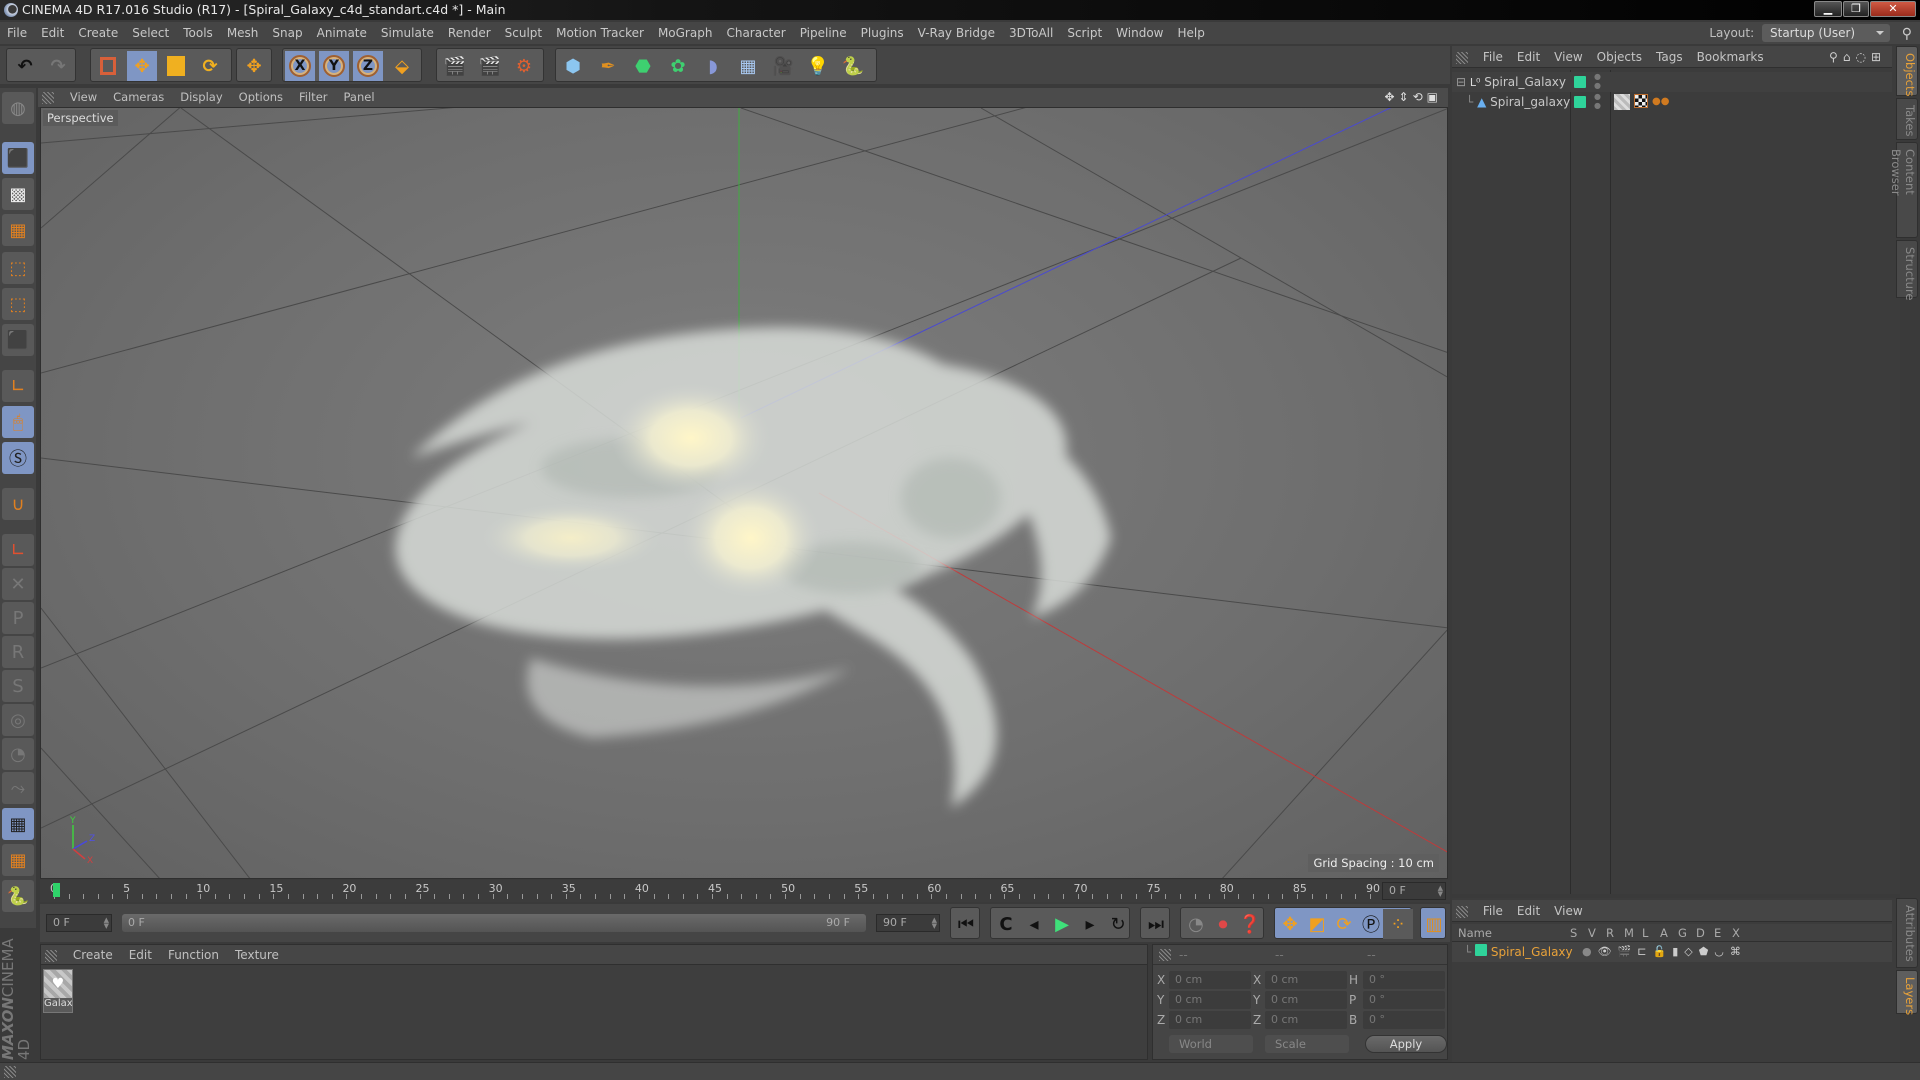  I want to click on make-editable-icon: ◍, so click(18, 108).